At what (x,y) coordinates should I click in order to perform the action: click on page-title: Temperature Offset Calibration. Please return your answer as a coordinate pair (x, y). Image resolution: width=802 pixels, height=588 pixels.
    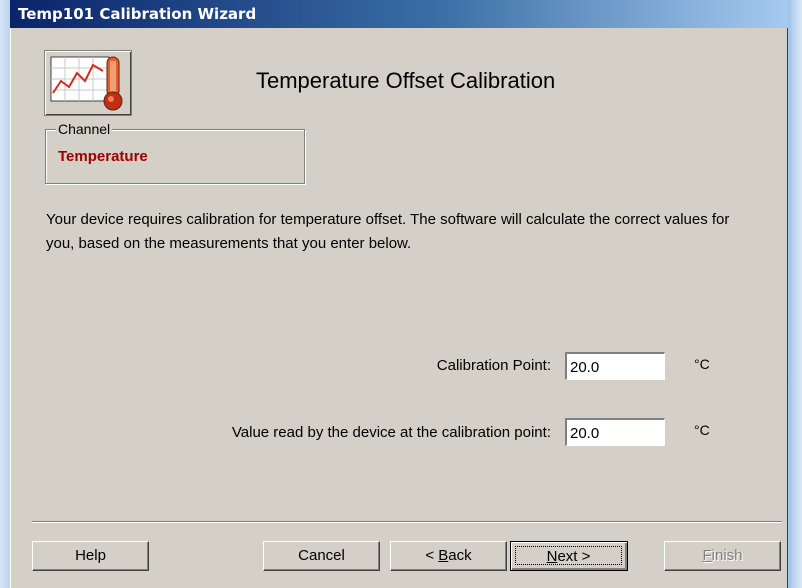
    Looking at the image, I should click on (406, 80).